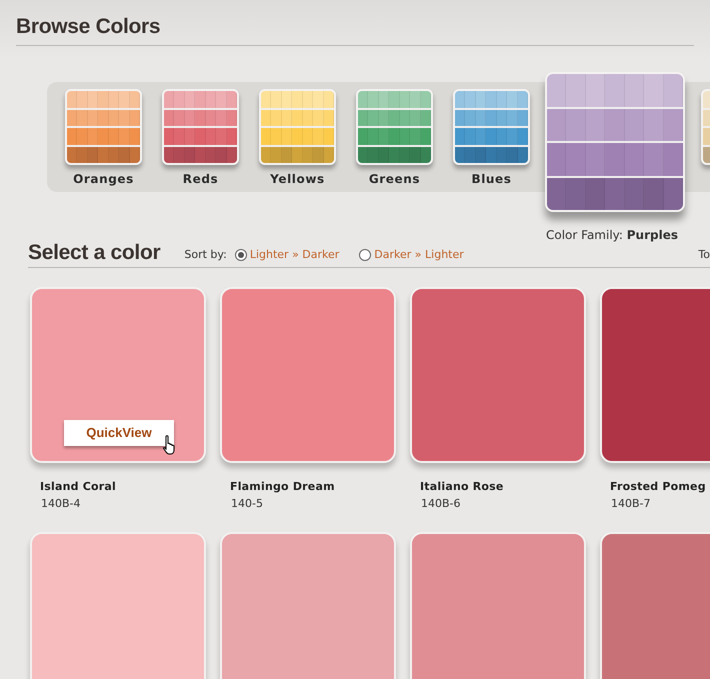 The image size is (710, 679). Describe the element at coordinates (491, 179) in the screenshot. I see `family-label: Blues` at that location.